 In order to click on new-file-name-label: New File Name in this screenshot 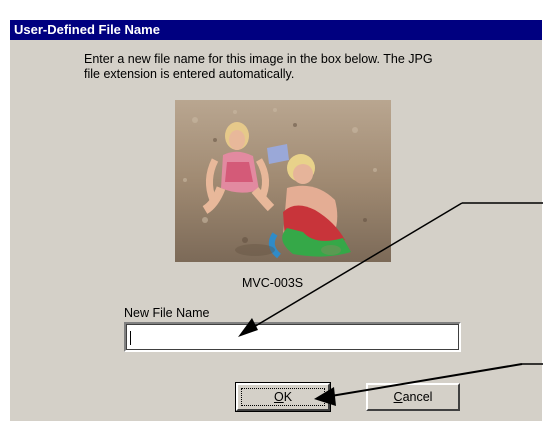, I will do `click(167, 313)`.